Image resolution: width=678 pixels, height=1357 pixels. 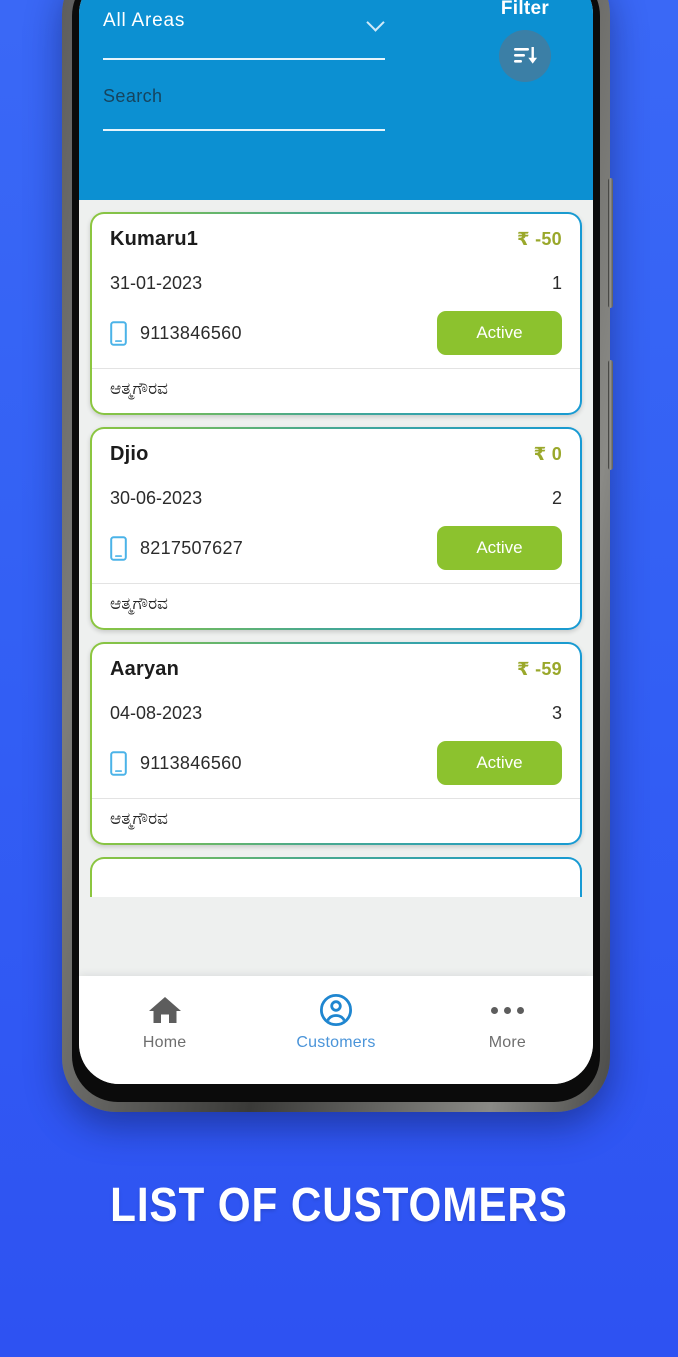 What do you see at coordinates (156, 498) in the screenshot?
I see `customer-date: 30-06-2023` at bounding box center [156, 498].